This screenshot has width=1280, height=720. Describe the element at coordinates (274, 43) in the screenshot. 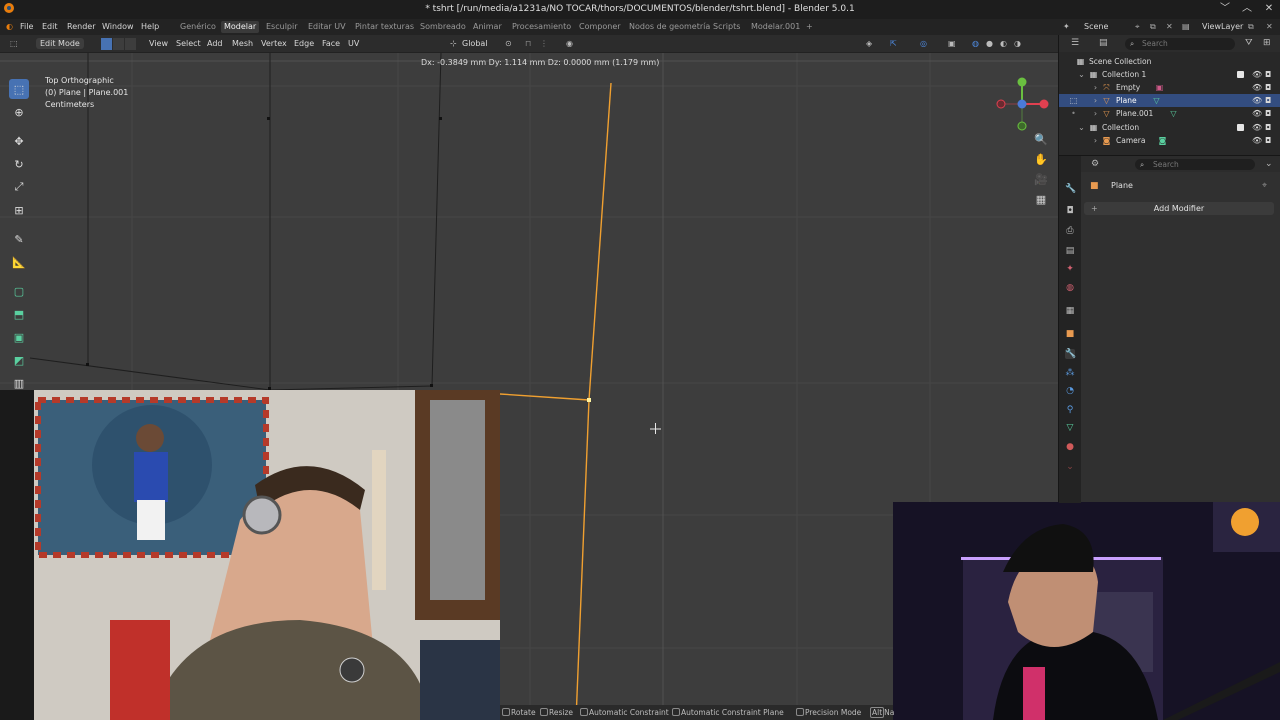

I see `menu-vertex: Vertex` at that location.